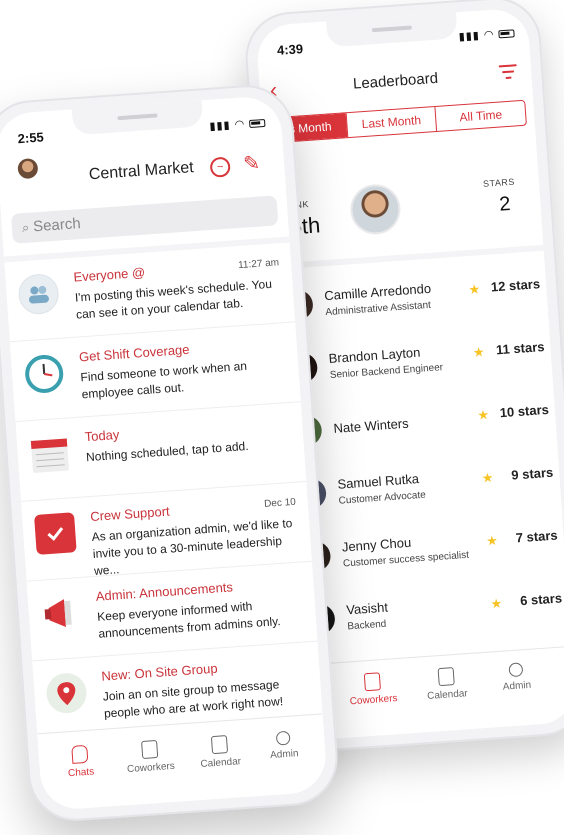 This screenshot has height=835, width=564. I want to click on chat-title: Crew Support, so click(130, 514).